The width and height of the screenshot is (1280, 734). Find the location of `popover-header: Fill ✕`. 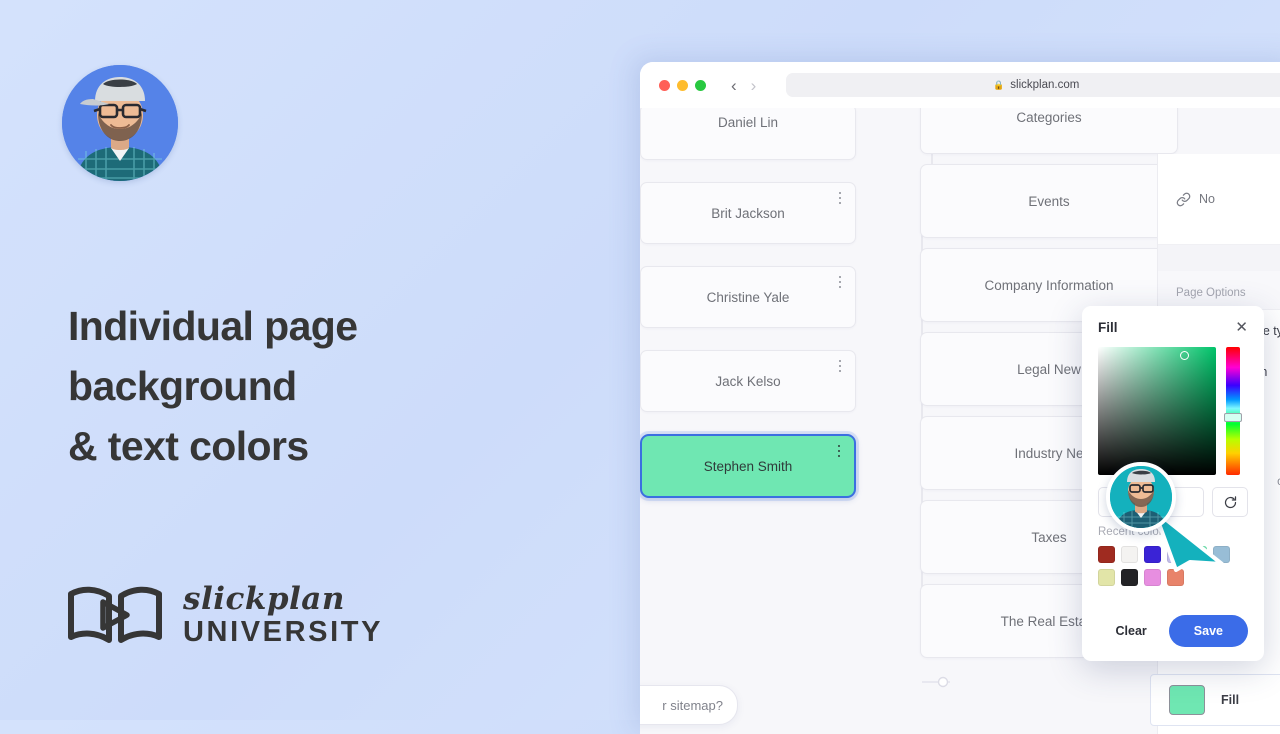

popover-header: Fill ✕ is located at coordinates (1173, 327).